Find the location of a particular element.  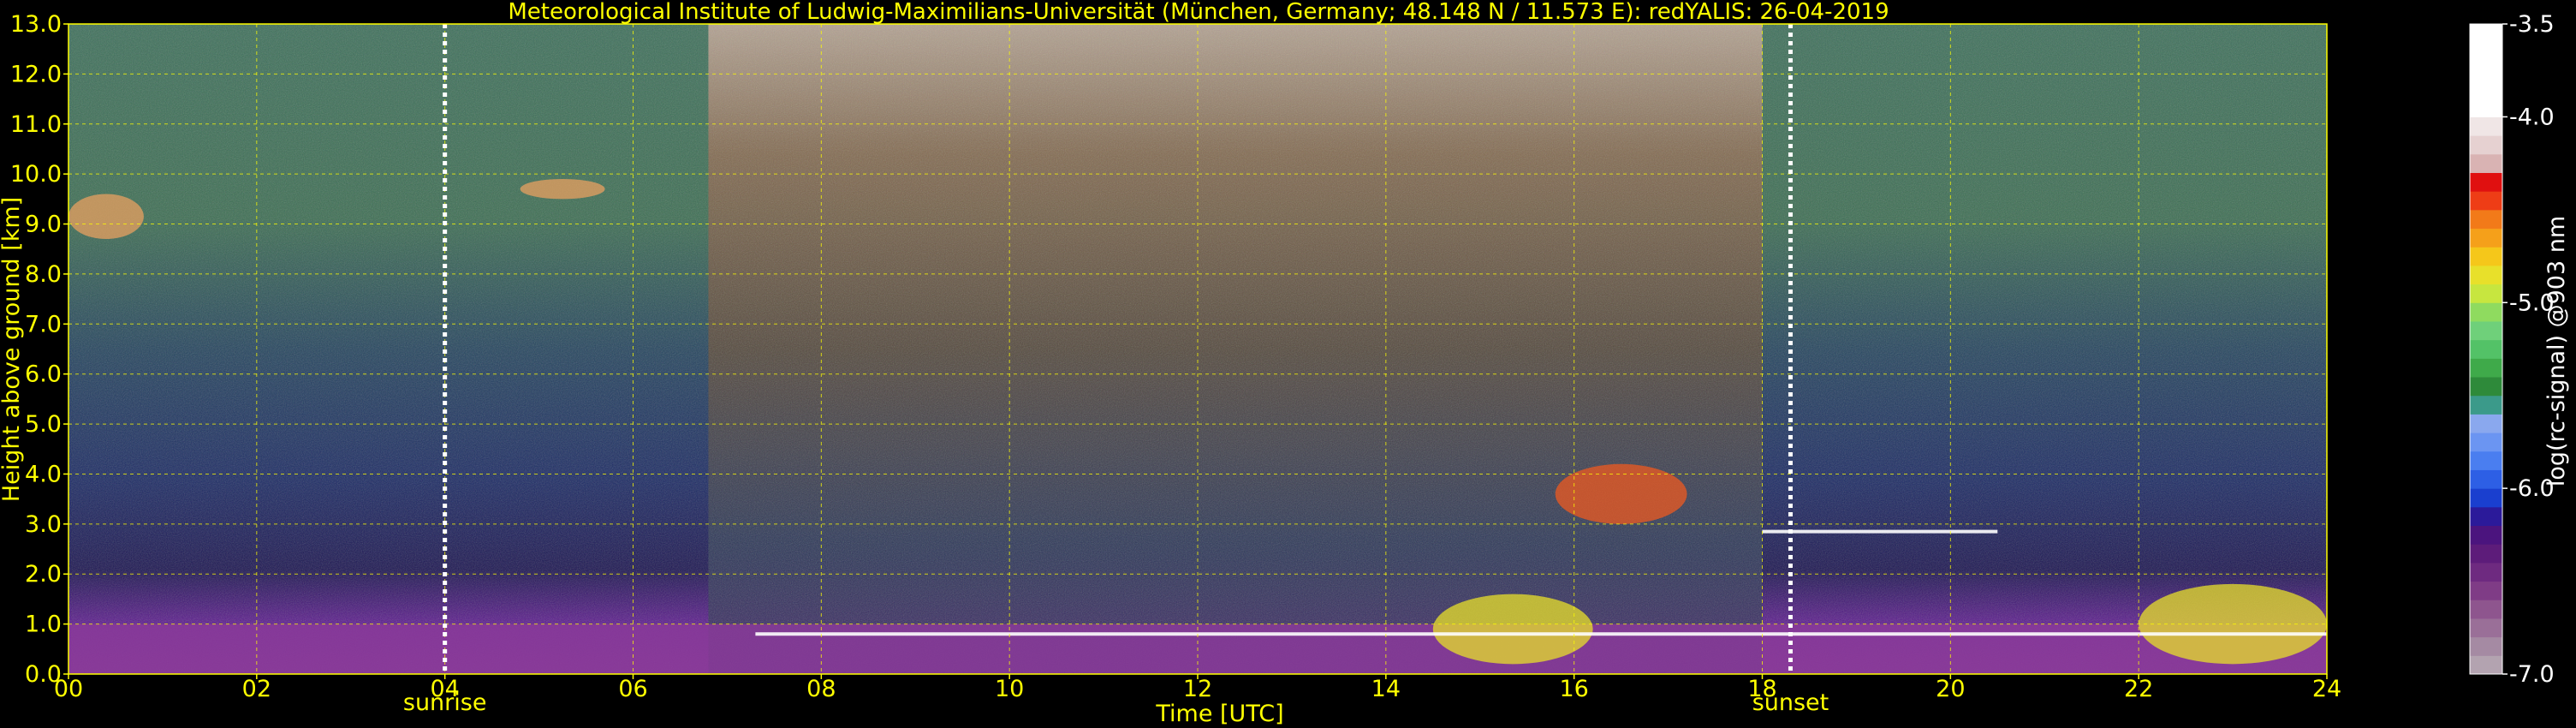

y-tick-label: 13.0 is located at coordinates (36, 24).